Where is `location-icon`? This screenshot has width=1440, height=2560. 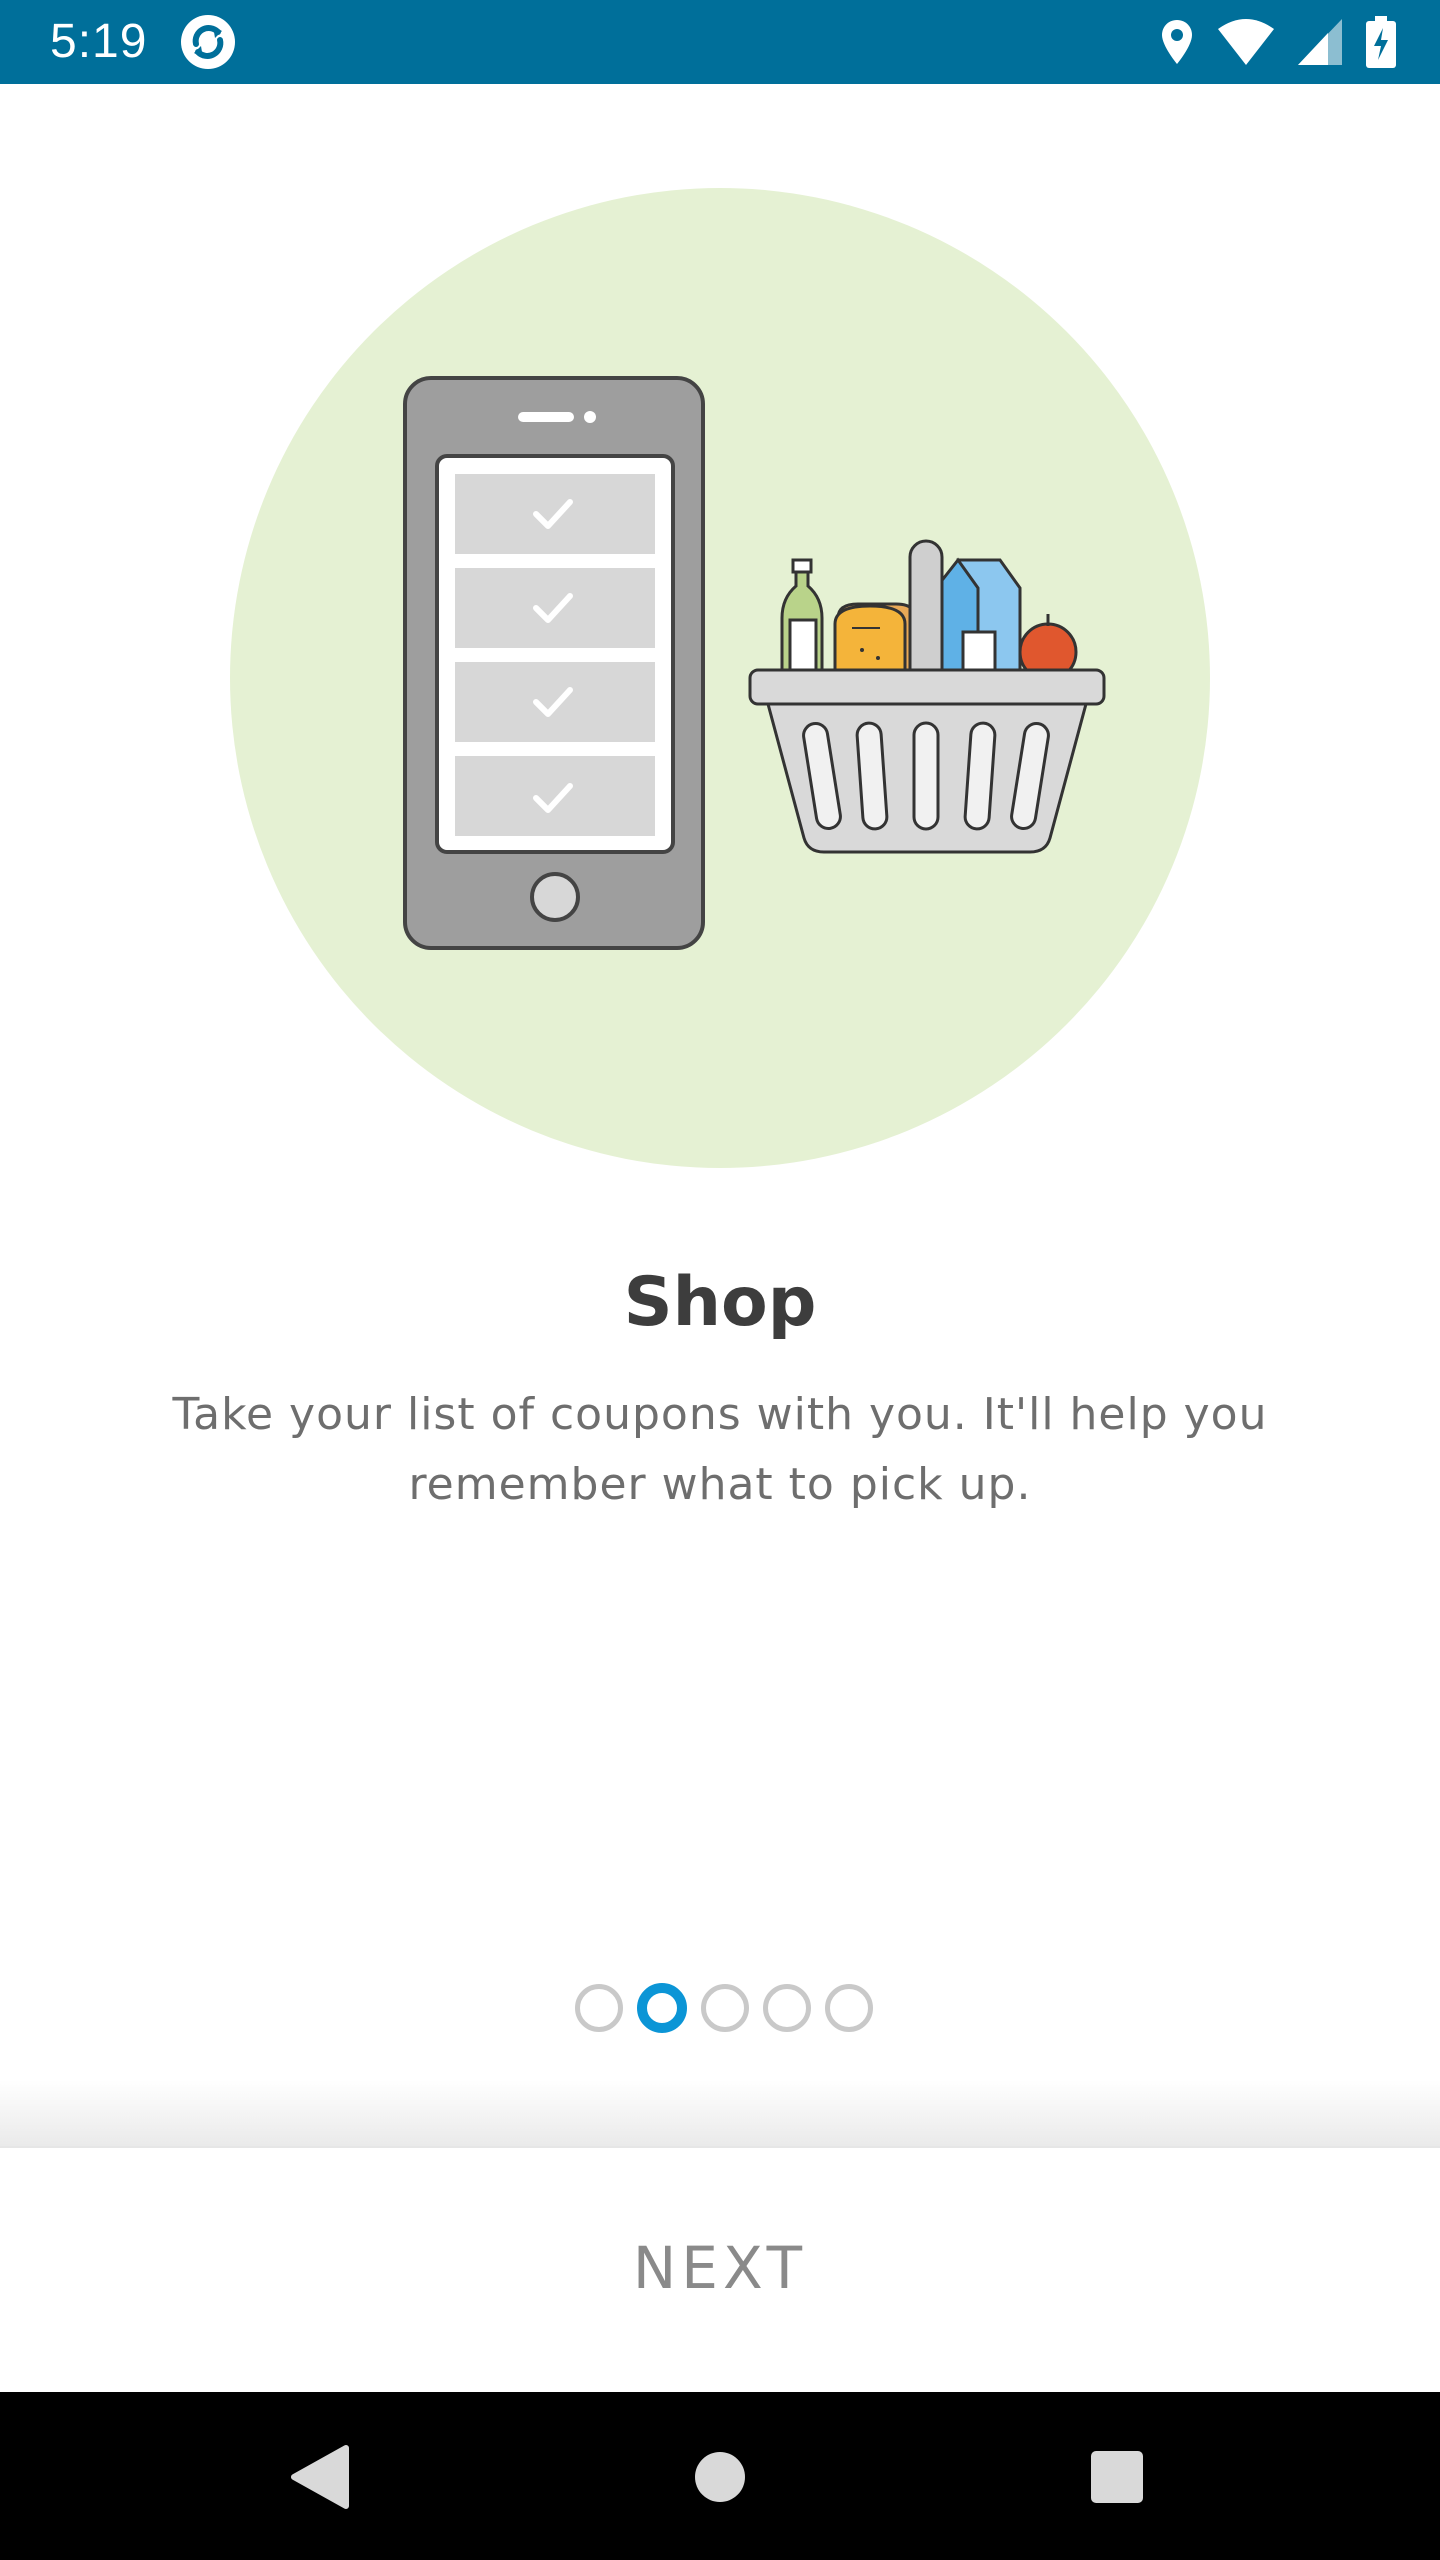
location-icon is located at coordinates (1177, 42).